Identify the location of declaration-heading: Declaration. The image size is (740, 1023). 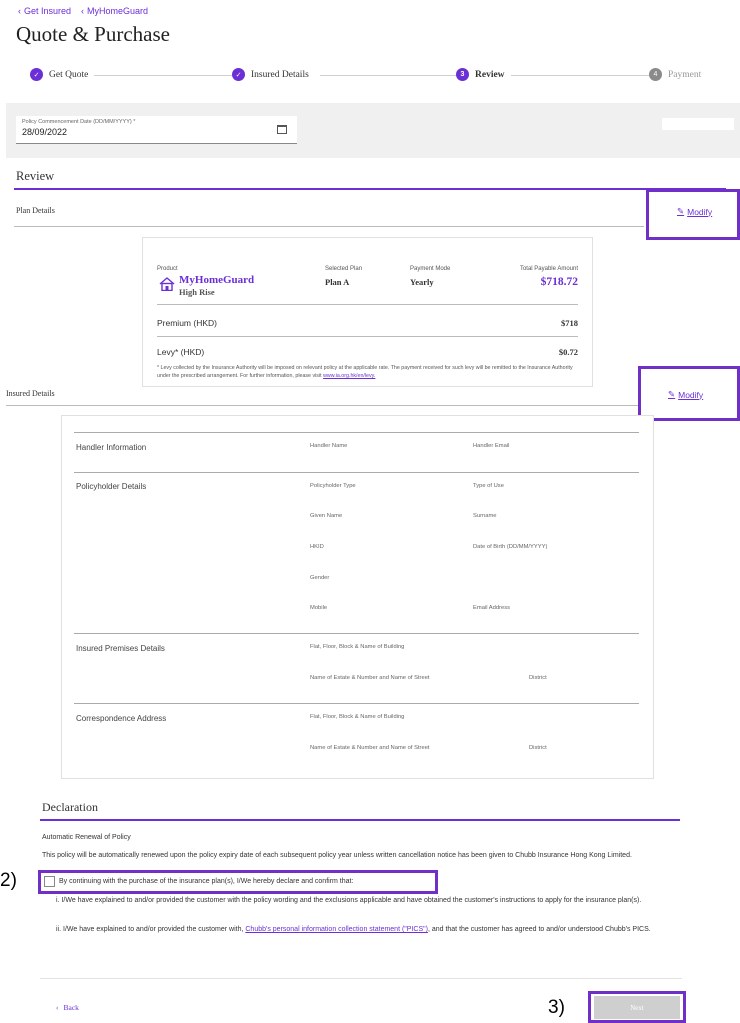
(70, 807).